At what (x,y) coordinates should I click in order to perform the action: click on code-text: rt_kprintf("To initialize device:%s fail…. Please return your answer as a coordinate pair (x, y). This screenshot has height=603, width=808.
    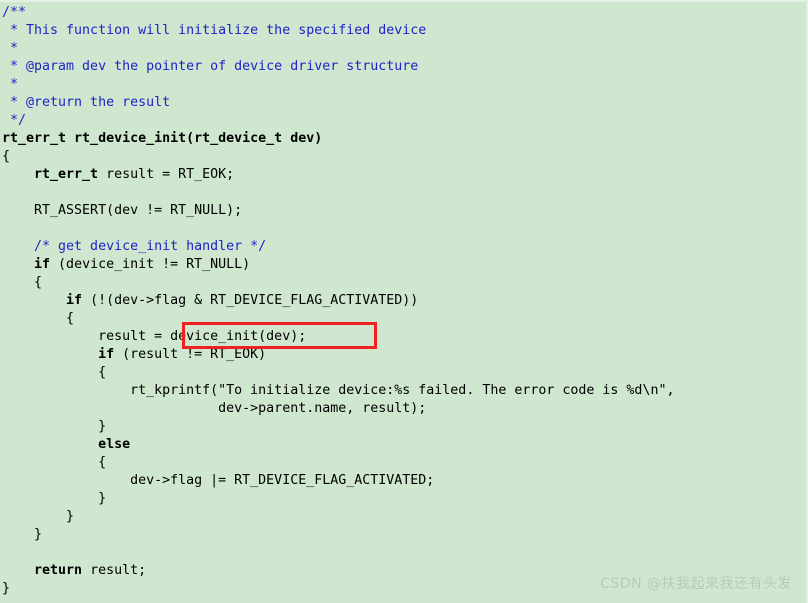
    Looking at the image, I should click on (338, 390).